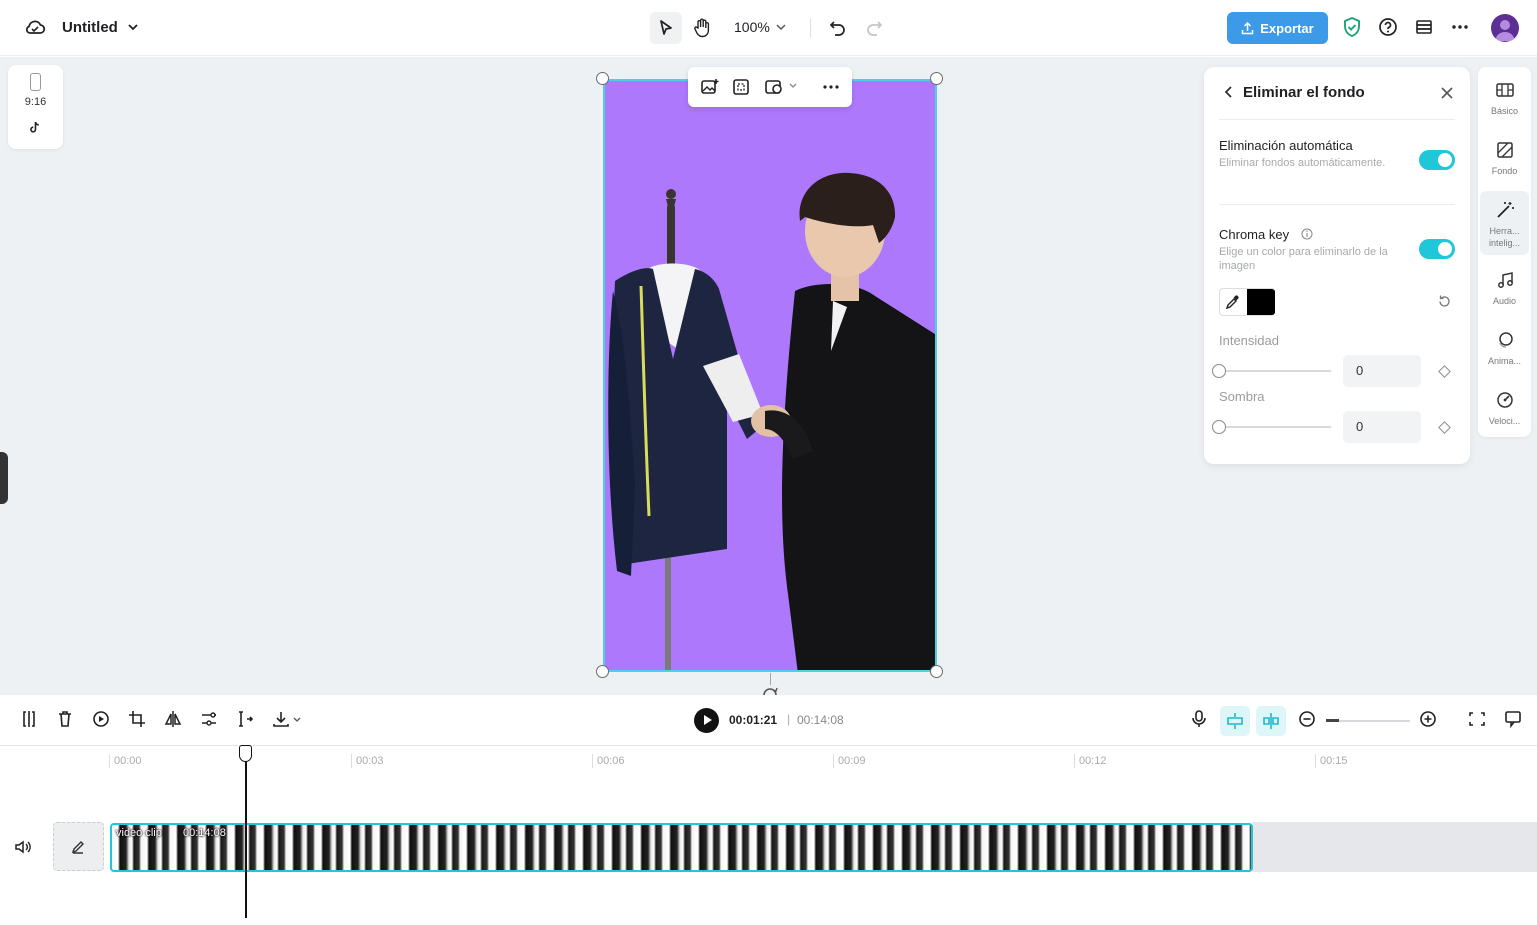  I want to click on adjust-chevron-icon, so click(793, 86).